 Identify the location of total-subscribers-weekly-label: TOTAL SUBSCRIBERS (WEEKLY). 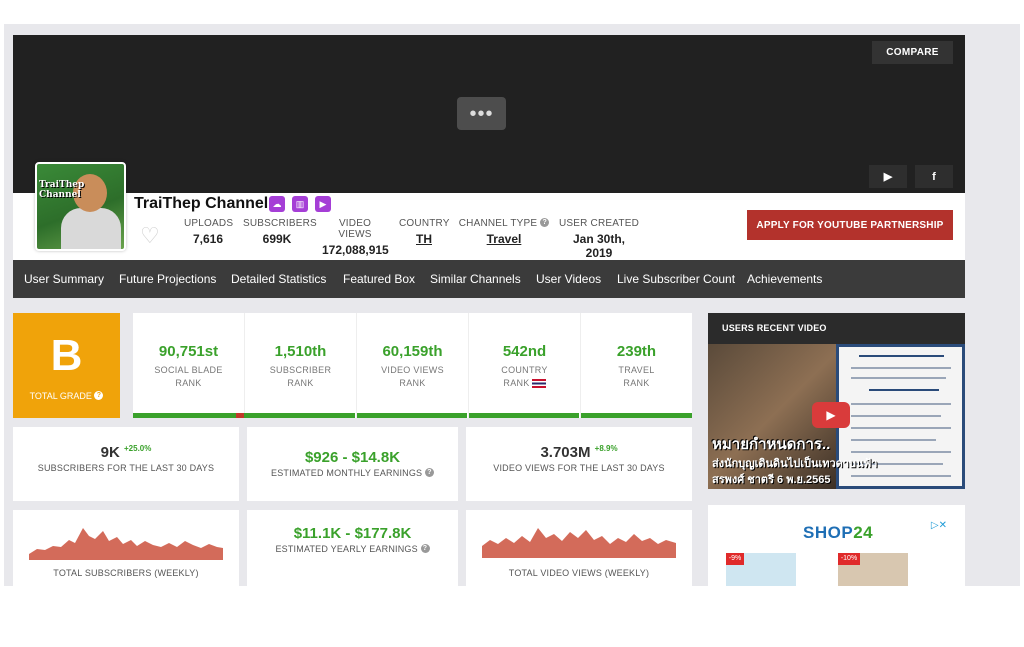
(126, 573).